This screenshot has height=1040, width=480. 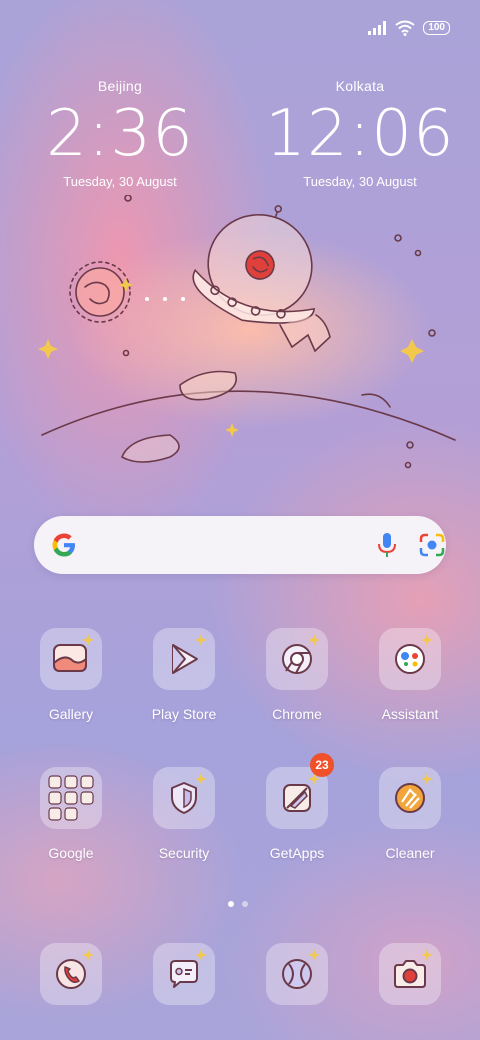 What do you see at coordinates (436, 28) in the screenshot?
I see `battery-indicator: 100` at bounding box center [436, 28].